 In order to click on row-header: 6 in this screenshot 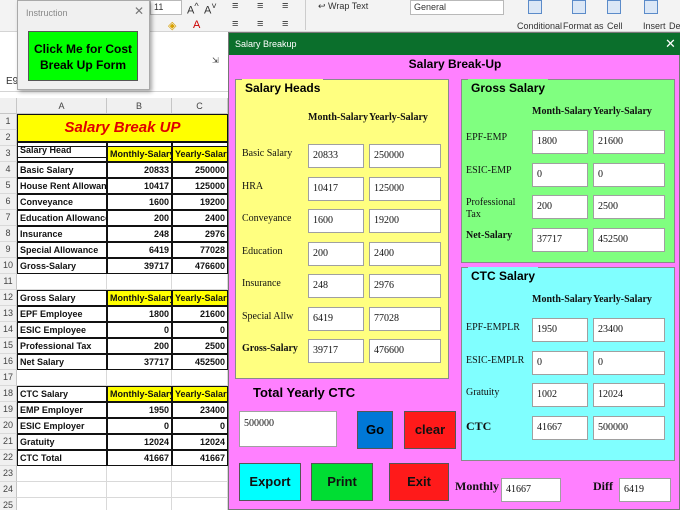, I will do `click(8, 202)`.